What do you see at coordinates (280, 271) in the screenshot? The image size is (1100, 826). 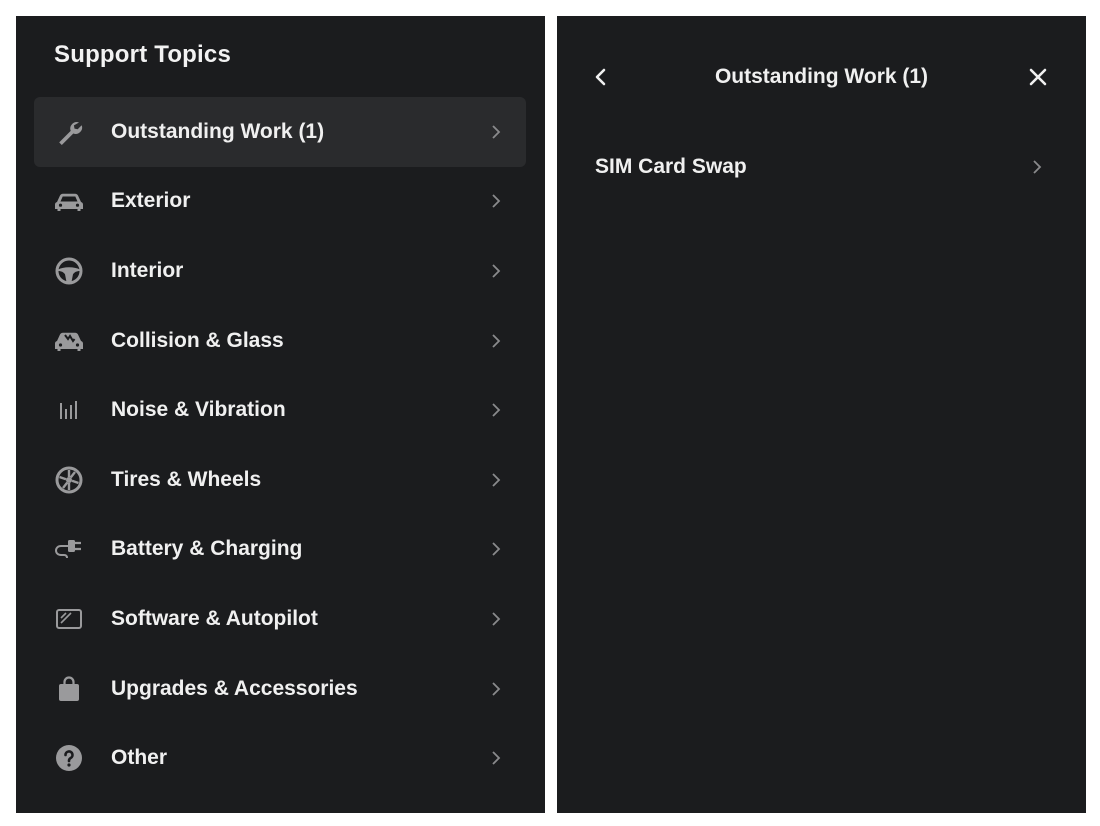 I see `topic-interior: Interior` at bounding box center [280, 271].